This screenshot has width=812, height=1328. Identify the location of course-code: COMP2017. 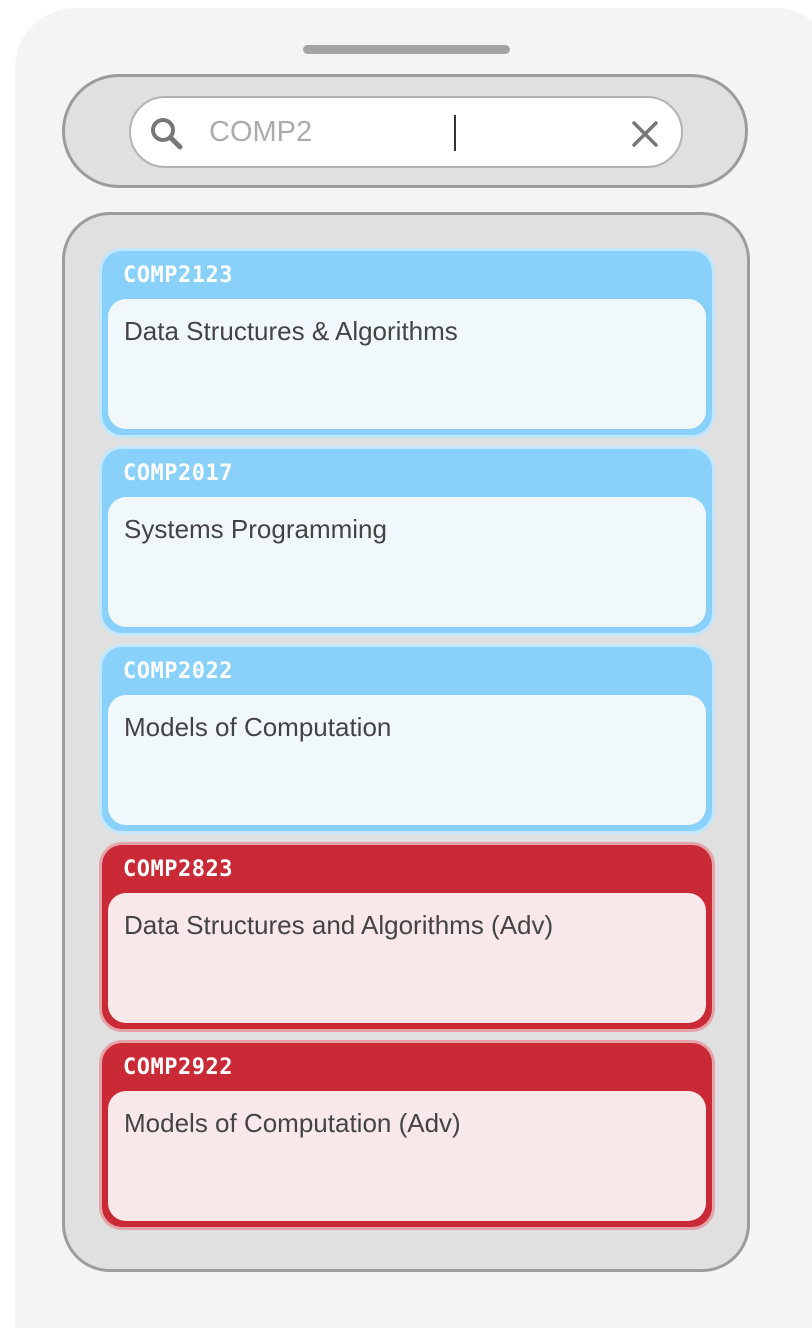
(178, 473).